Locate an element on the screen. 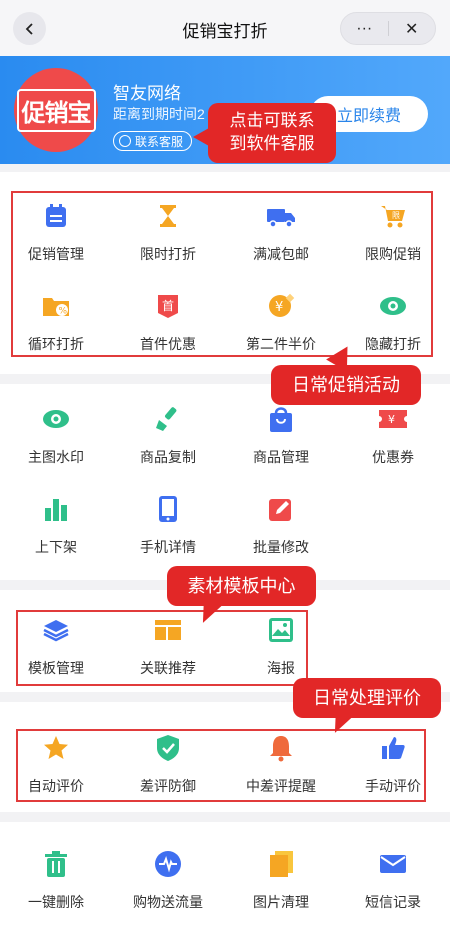  grid-item-label: 一键删除 is located at coordinates (56, 902).